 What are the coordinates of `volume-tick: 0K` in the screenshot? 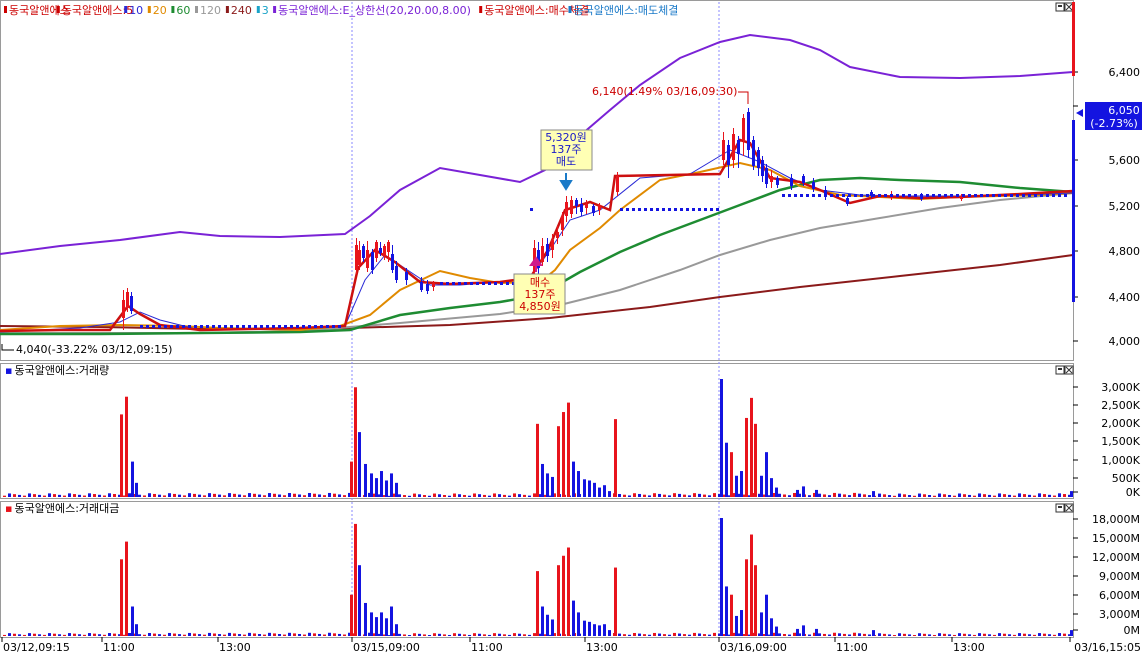 It's located at (1133, 492).